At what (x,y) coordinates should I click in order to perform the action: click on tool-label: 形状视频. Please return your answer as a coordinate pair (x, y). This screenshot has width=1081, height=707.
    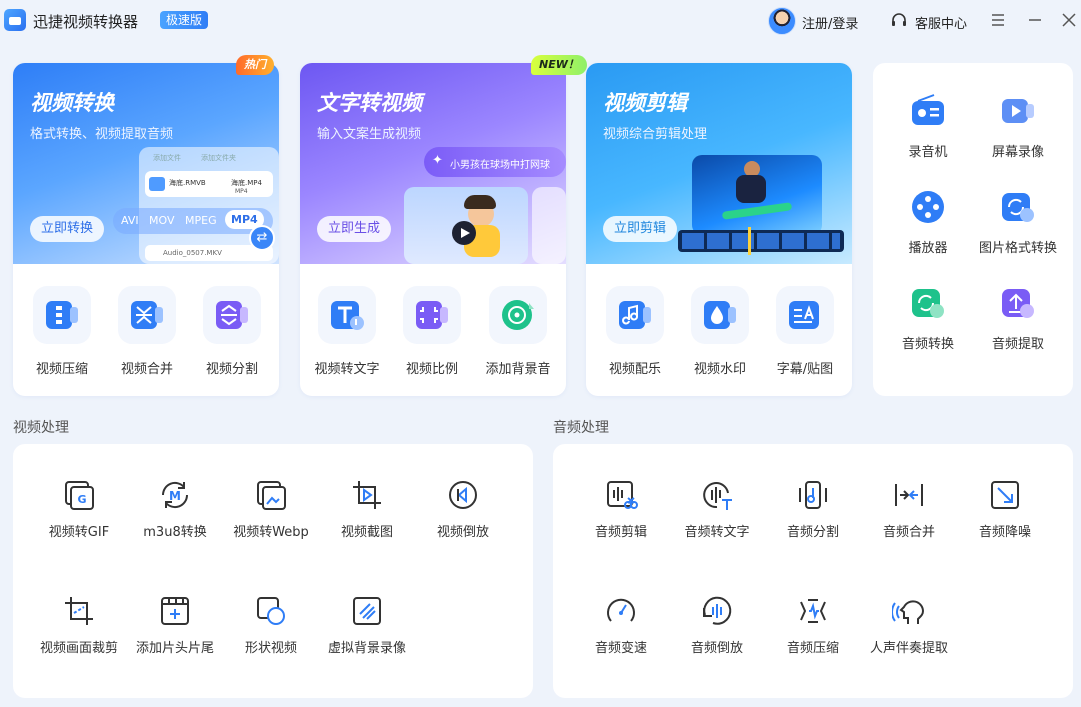
    Looking at the image, I should click on (270, 648).